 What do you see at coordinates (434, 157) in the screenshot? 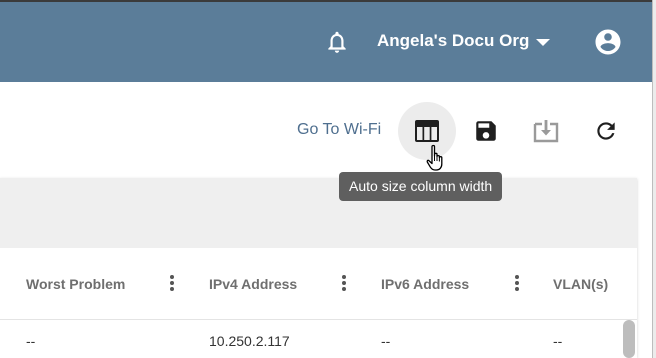
I see `hand-pointer-icon` at bounding box center [434, 157].